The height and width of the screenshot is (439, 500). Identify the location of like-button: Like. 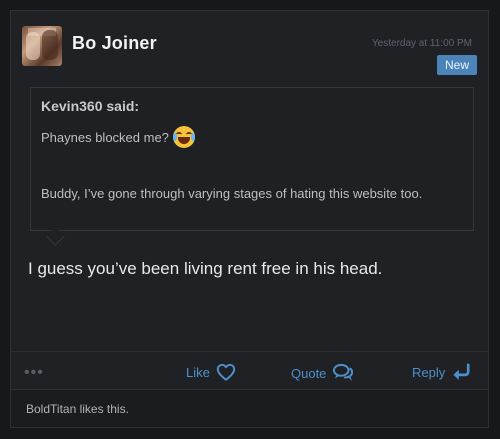
(211, 372).